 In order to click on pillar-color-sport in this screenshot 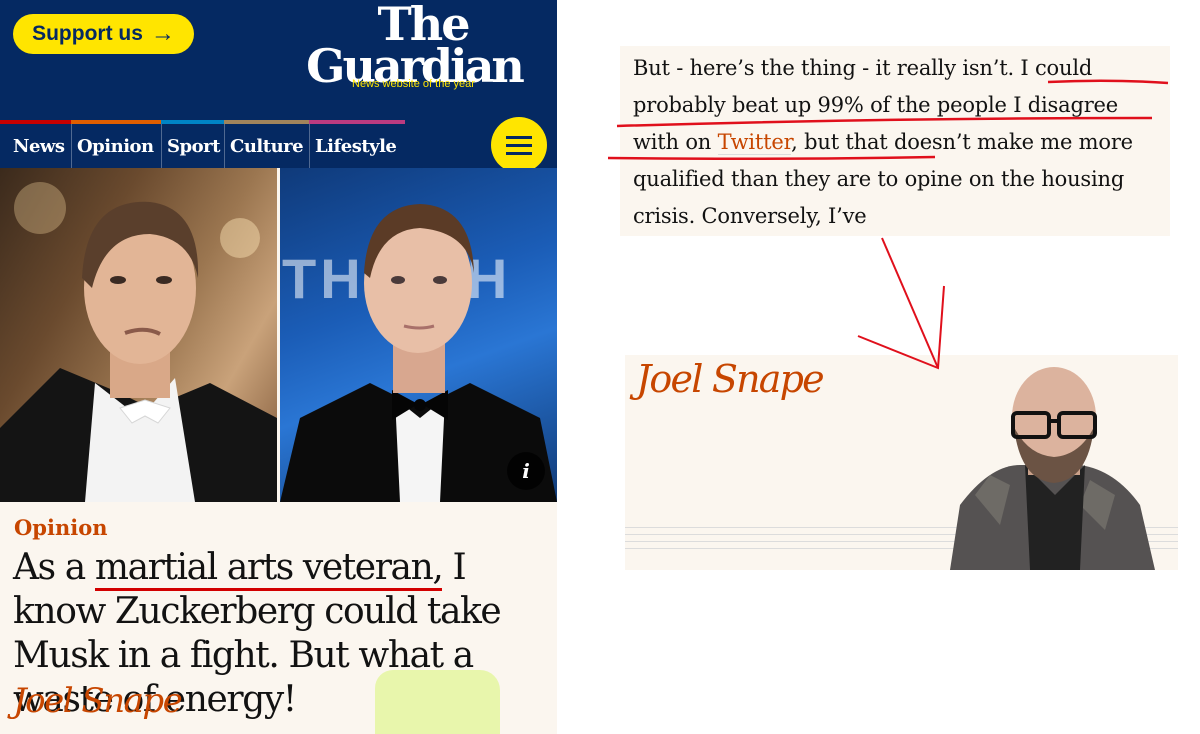, I will do `click(192, 122)`.